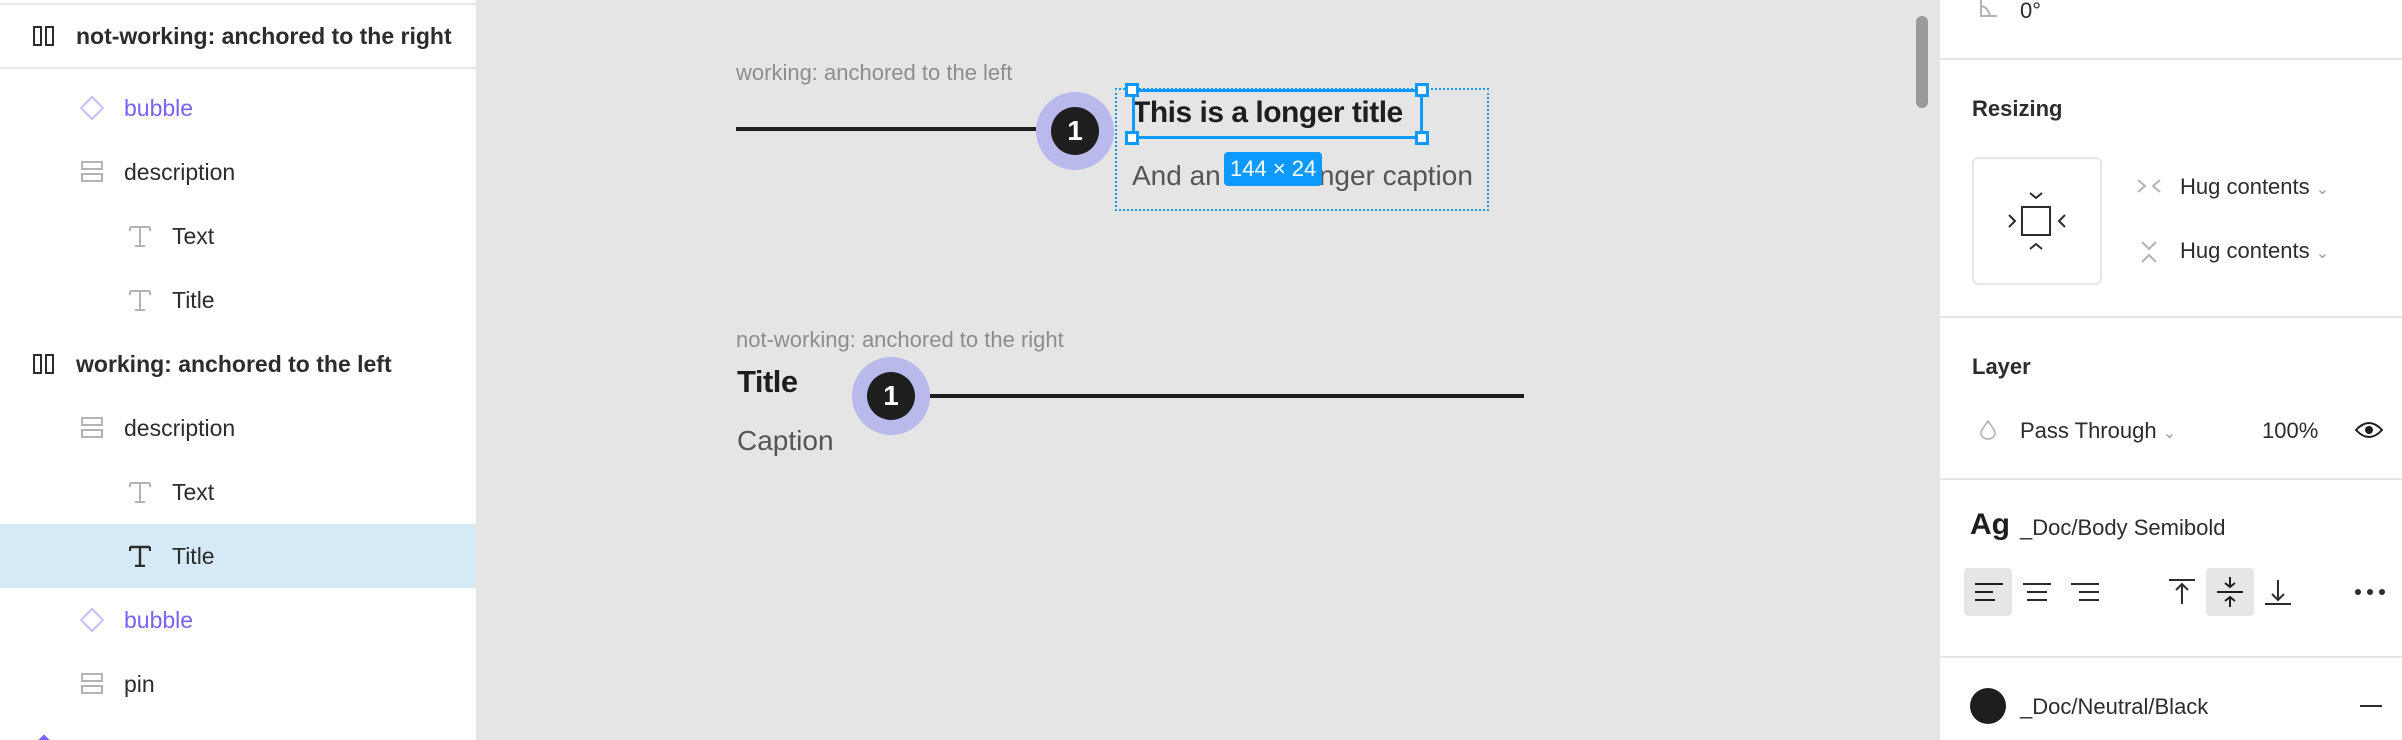 This screenshot has width=2402, height=740. What do you see at coordinates (2088, 430) in the screenshot?
I see `blend-mode-value: Pass Through` at bounding box center [2088, 430].